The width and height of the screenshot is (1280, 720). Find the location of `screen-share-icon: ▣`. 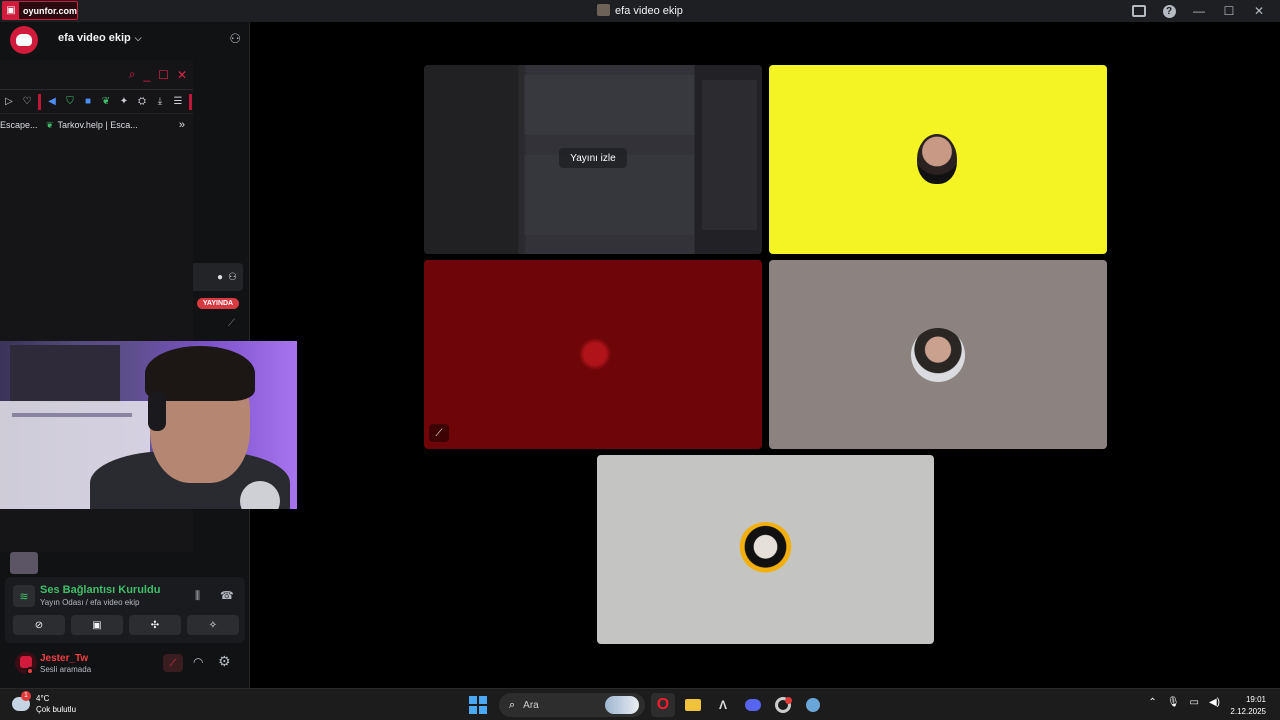

screen-share-icon: ▣ is located at coordinates (97, 625).